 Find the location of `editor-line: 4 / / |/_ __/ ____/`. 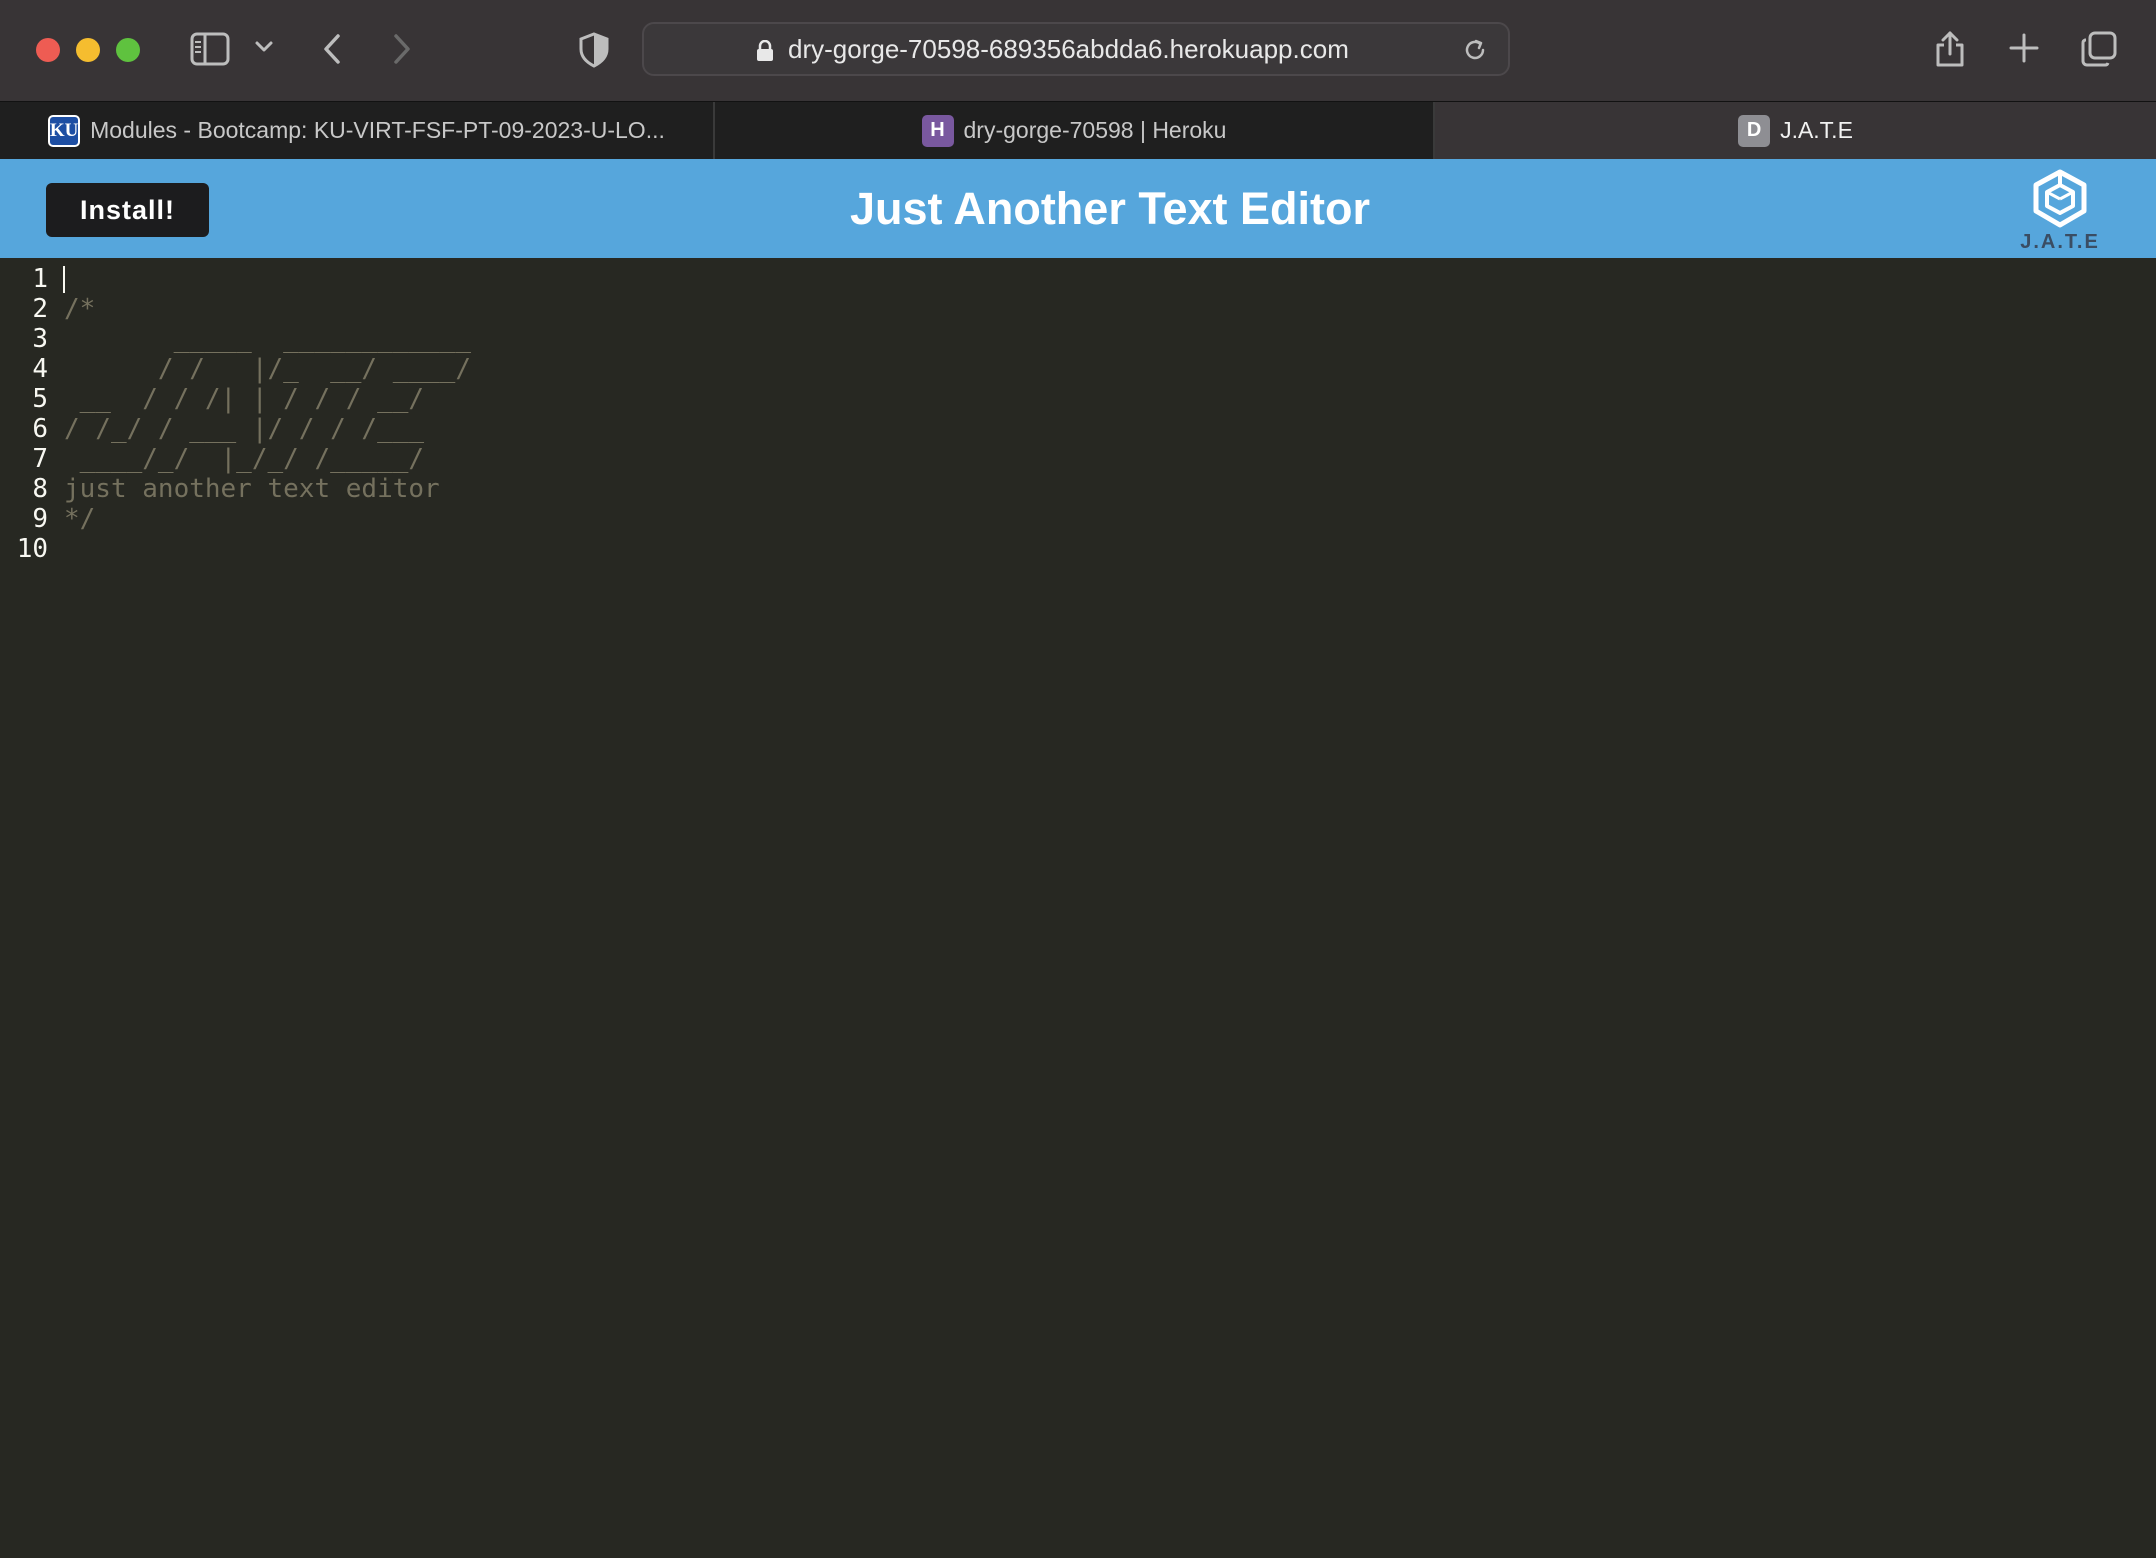

editor-line: 4 / / |/_ __/ ____/ is located at coordinates (235, 369).